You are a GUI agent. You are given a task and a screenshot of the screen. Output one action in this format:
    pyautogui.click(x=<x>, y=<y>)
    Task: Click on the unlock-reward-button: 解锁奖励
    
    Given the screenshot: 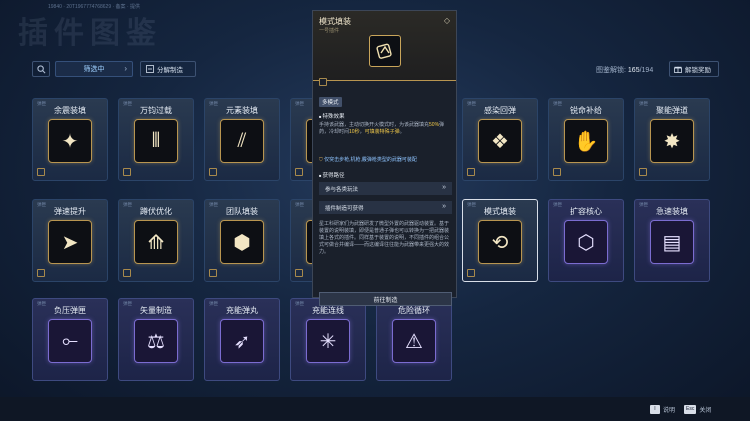 What is the action you would take?
    pyautogui.click(x=694, y=69)
    